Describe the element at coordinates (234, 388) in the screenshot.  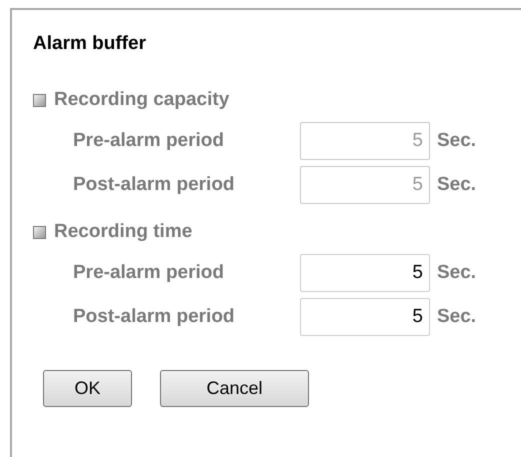
I see `cancel-button: Cancel` at that location.